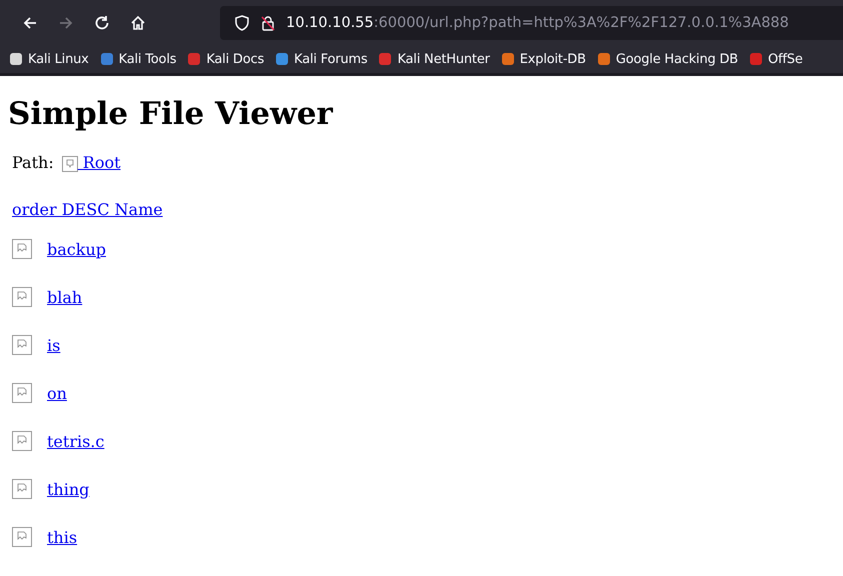  What do you see at coordinates (76, 249) in the screenshot?
I see `file-link: backup` at bounding box center [76, 249].